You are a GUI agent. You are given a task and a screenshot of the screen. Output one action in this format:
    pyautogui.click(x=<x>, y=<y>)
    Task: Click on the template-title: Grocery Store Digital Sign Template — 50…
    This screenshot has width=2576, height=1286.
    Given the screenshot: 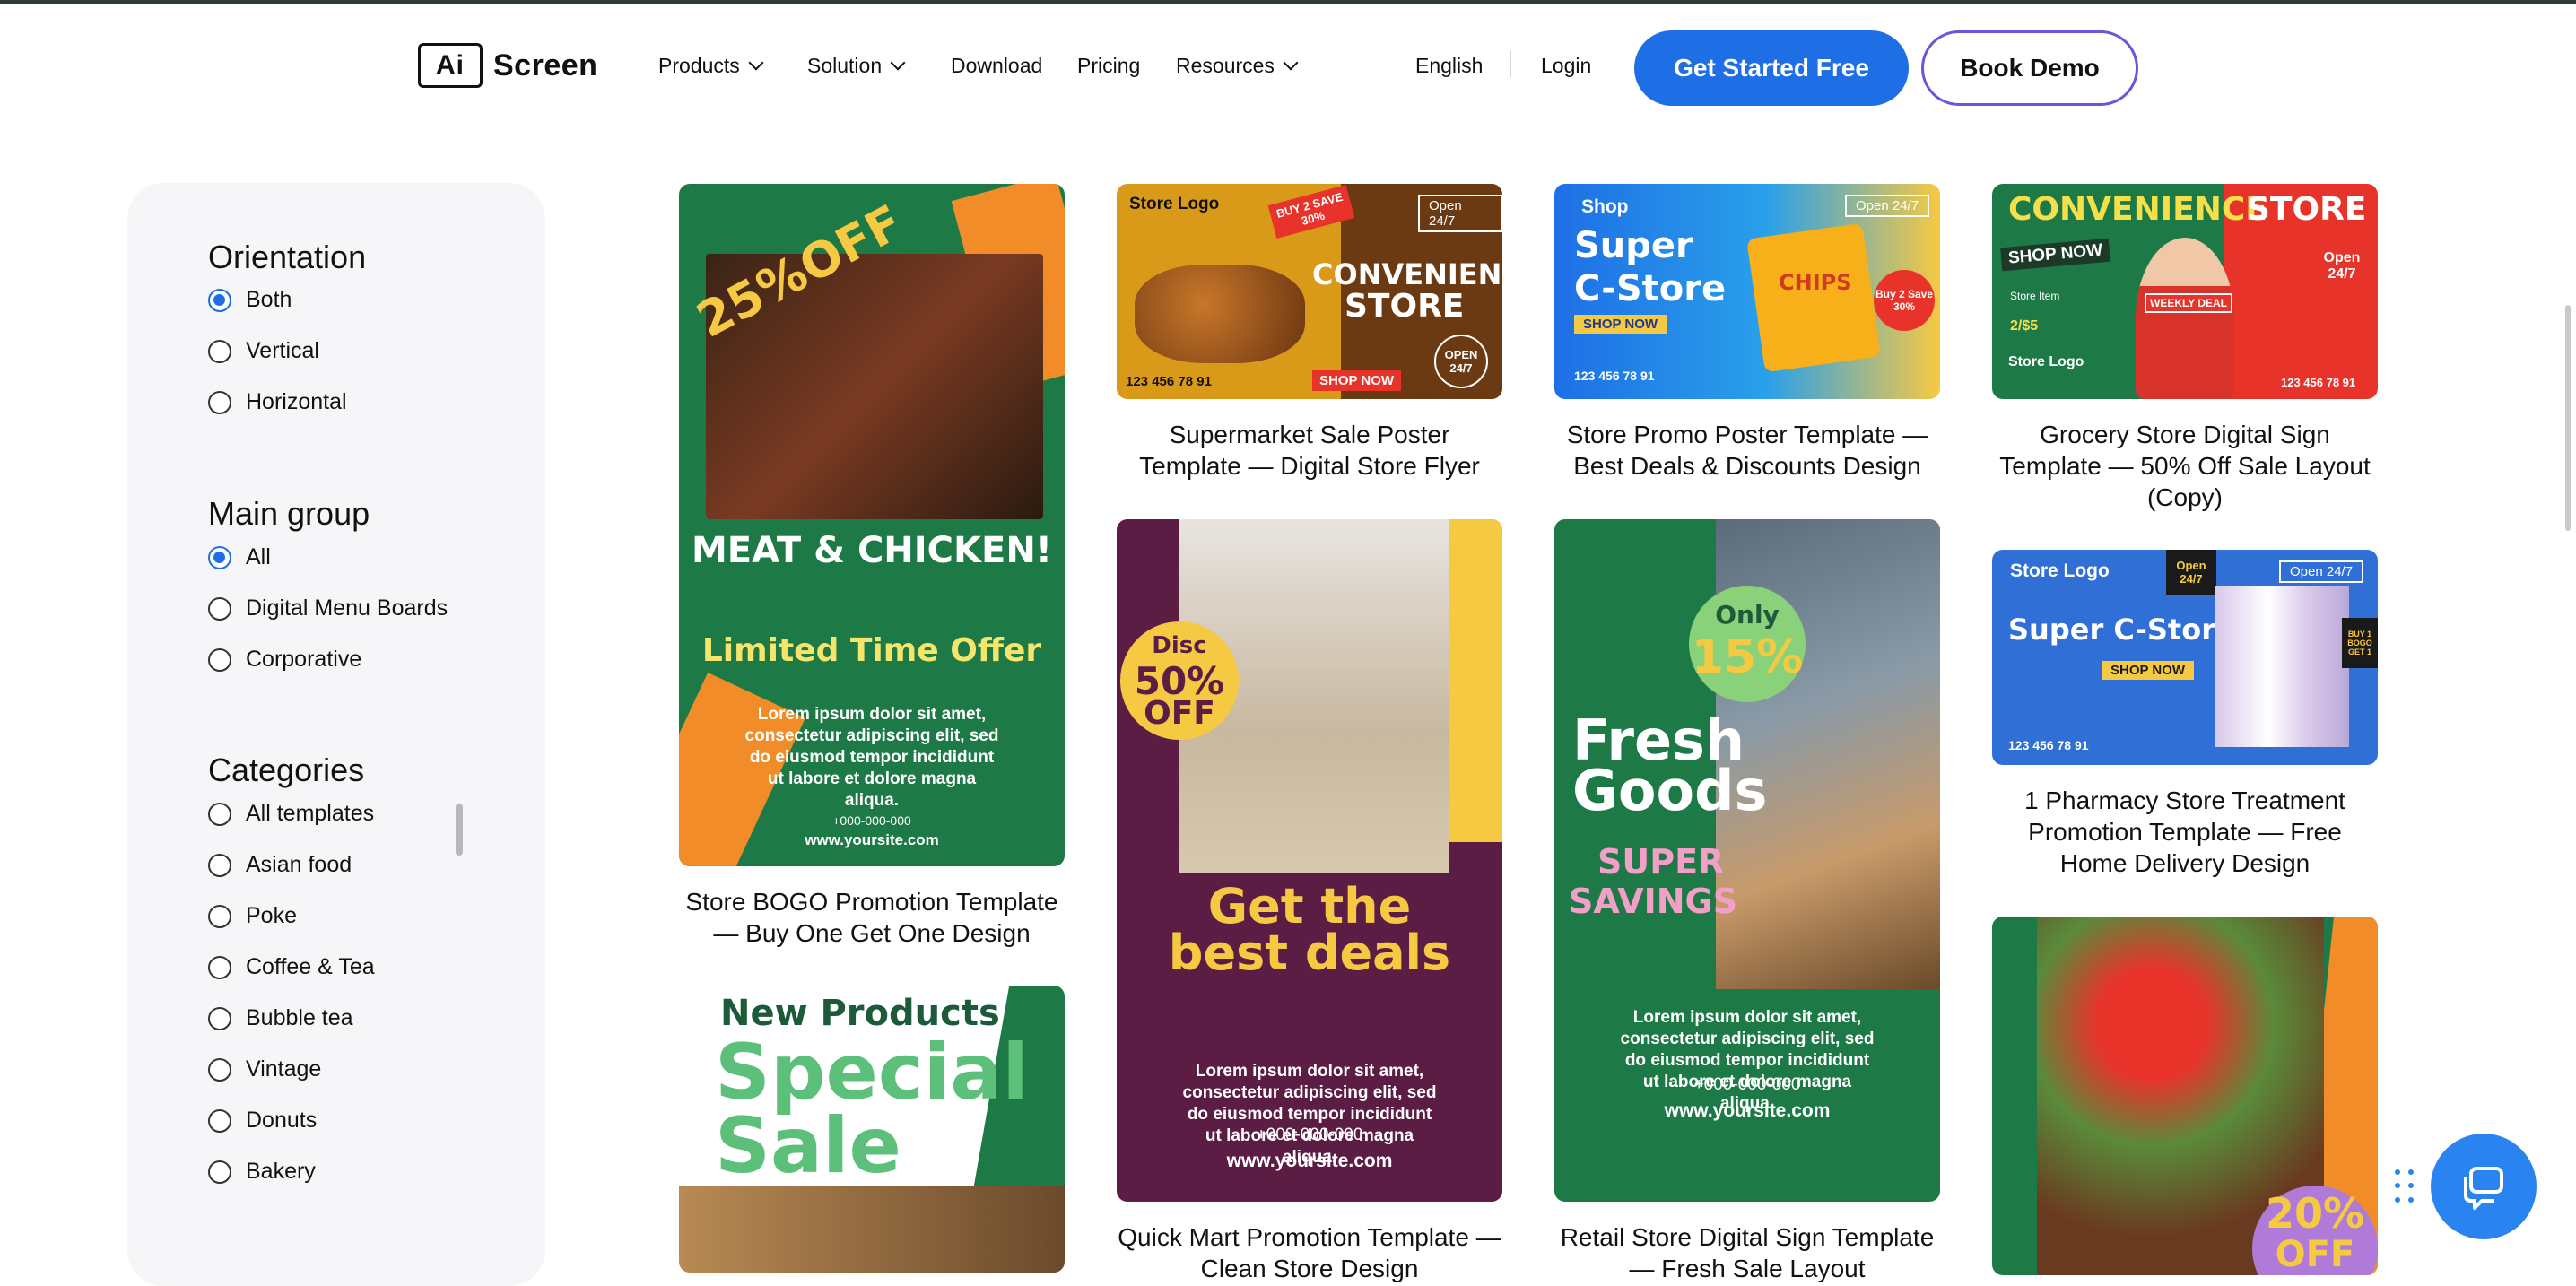 What is the action you would take?
    pyautogui.click(x=2185, y=466)
    